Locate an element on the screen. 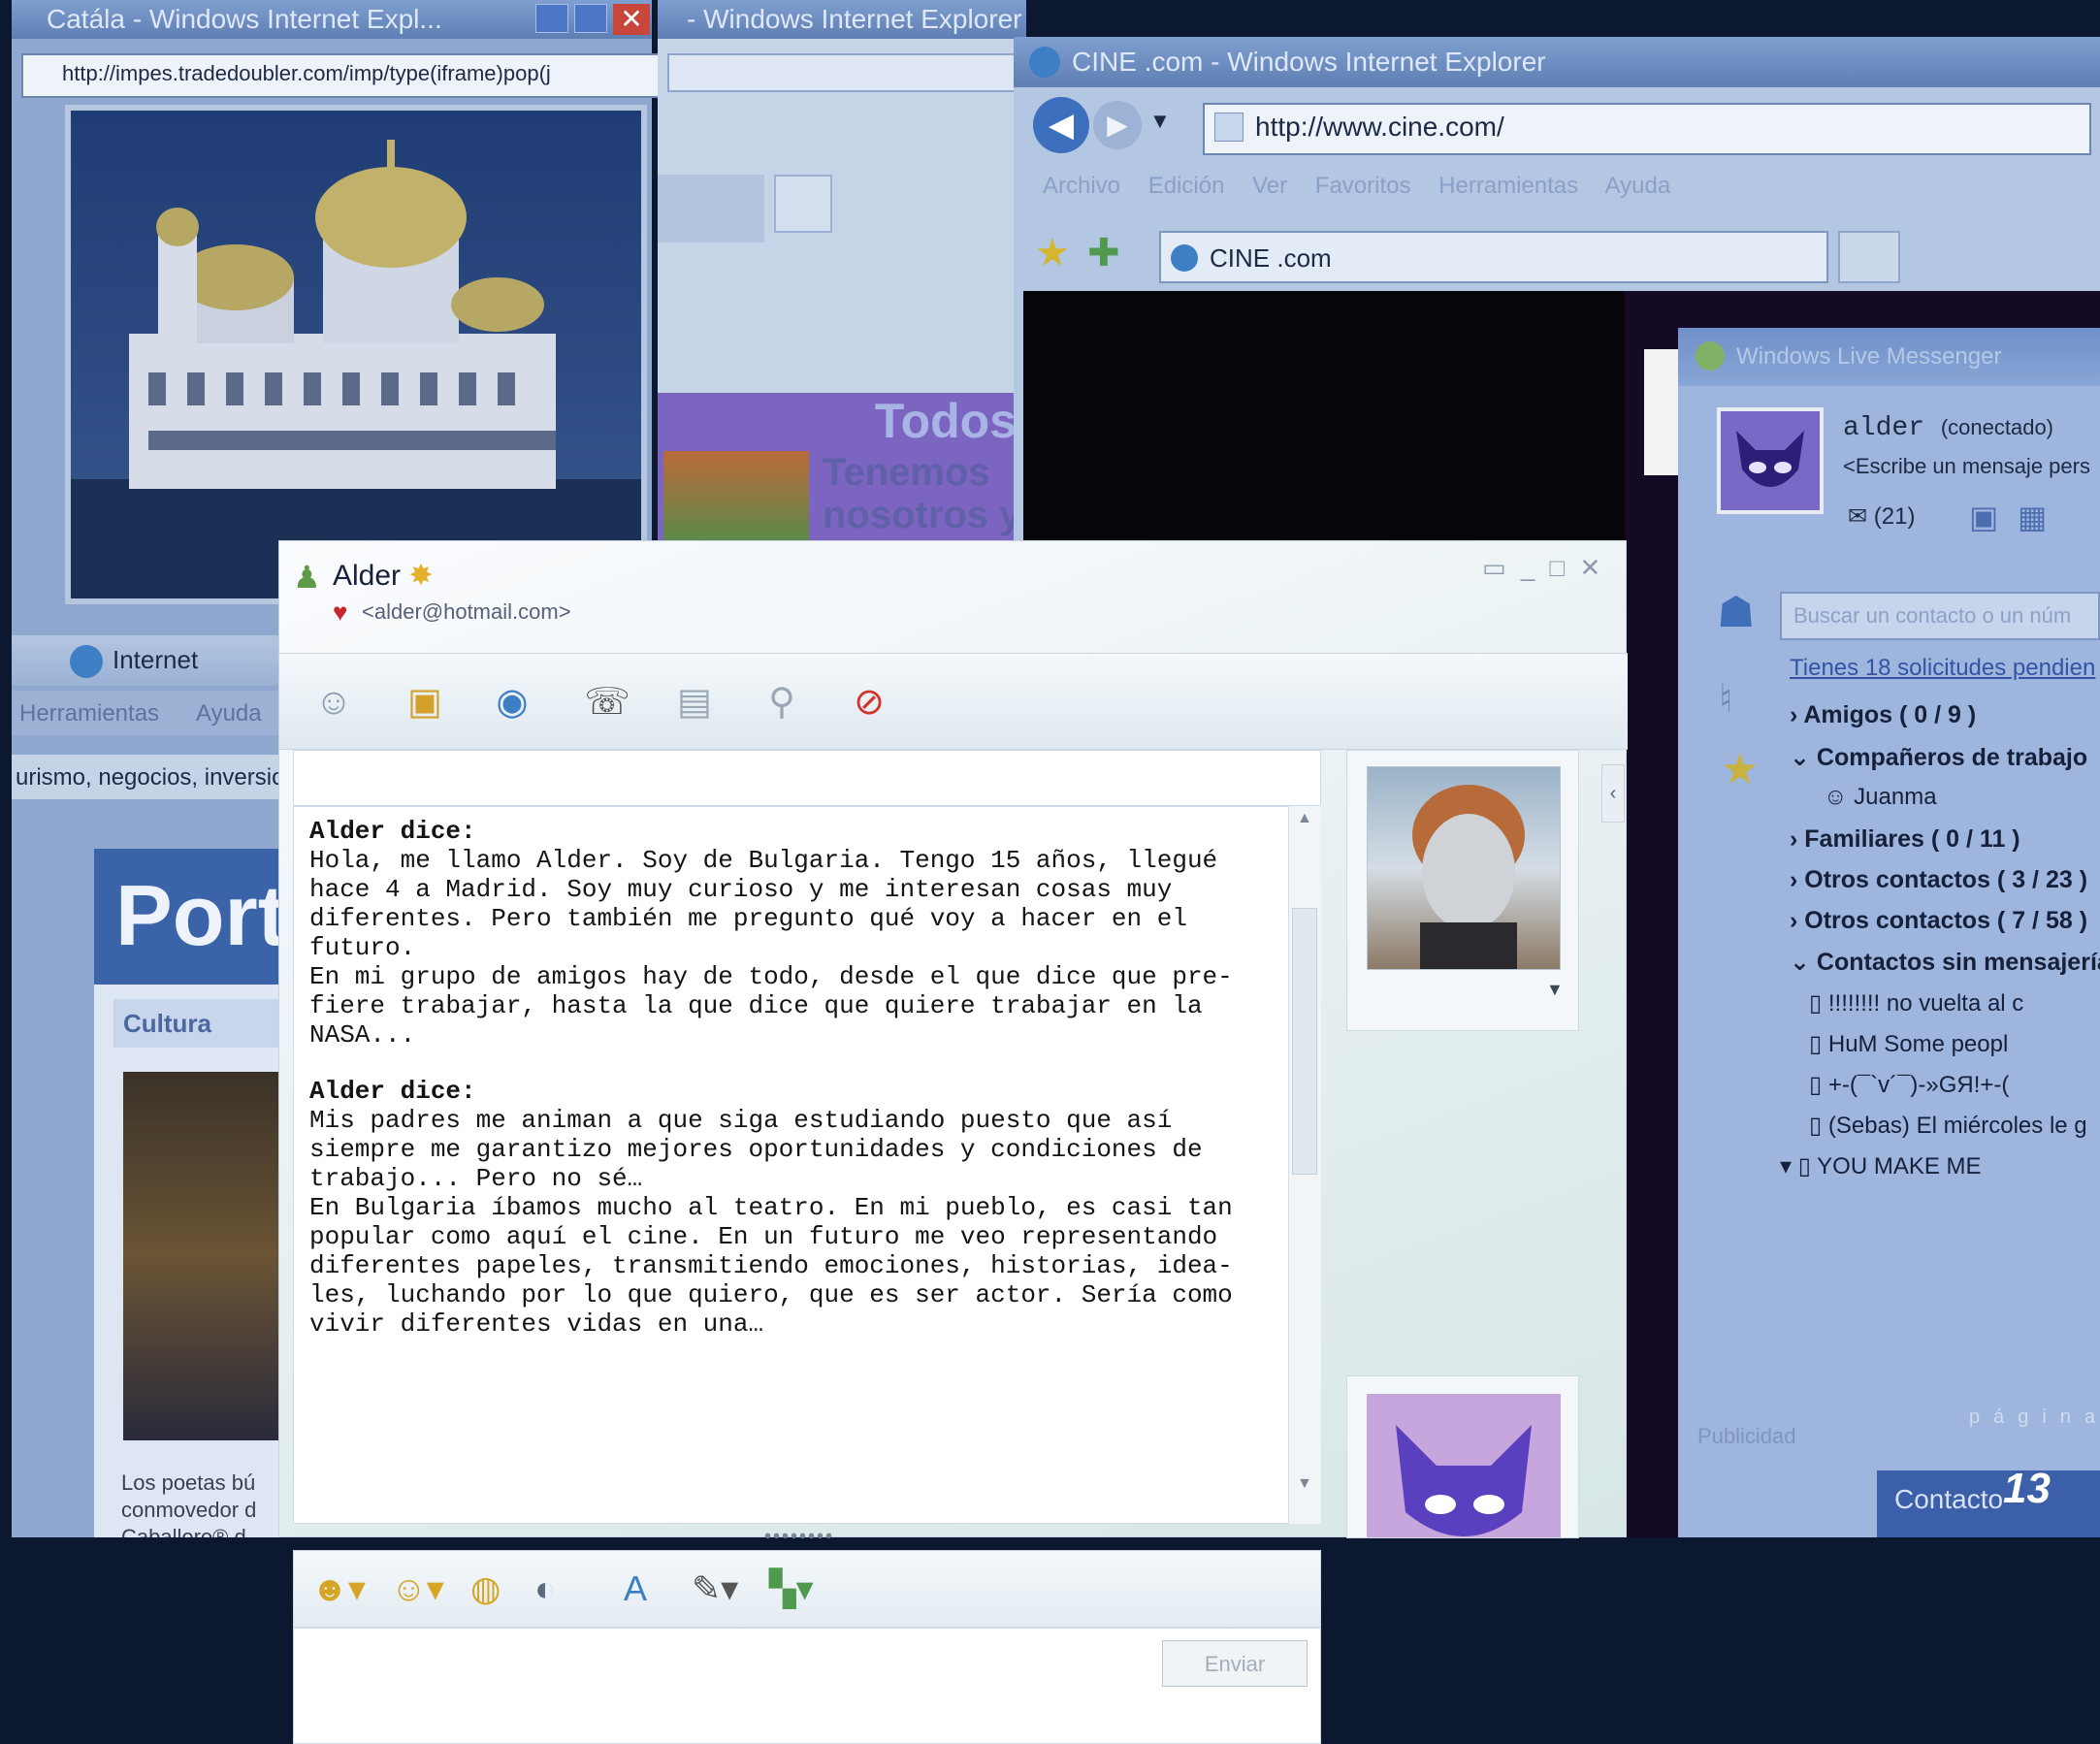 This screenshot has width=2100, height=1744. contacts-card-icon: ▣ is located at coordinates (1983, 517).